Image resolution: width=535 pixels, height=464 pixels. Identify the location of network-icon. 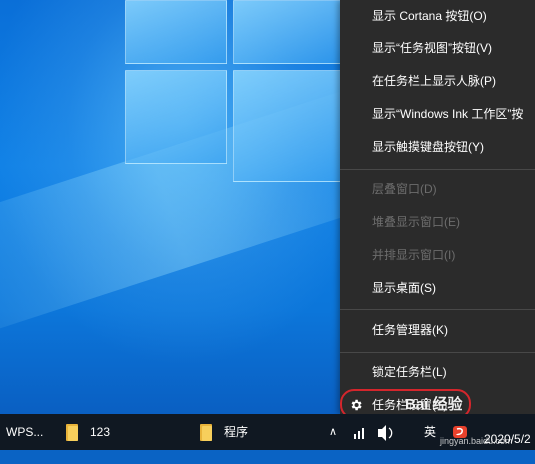
(373, 433).